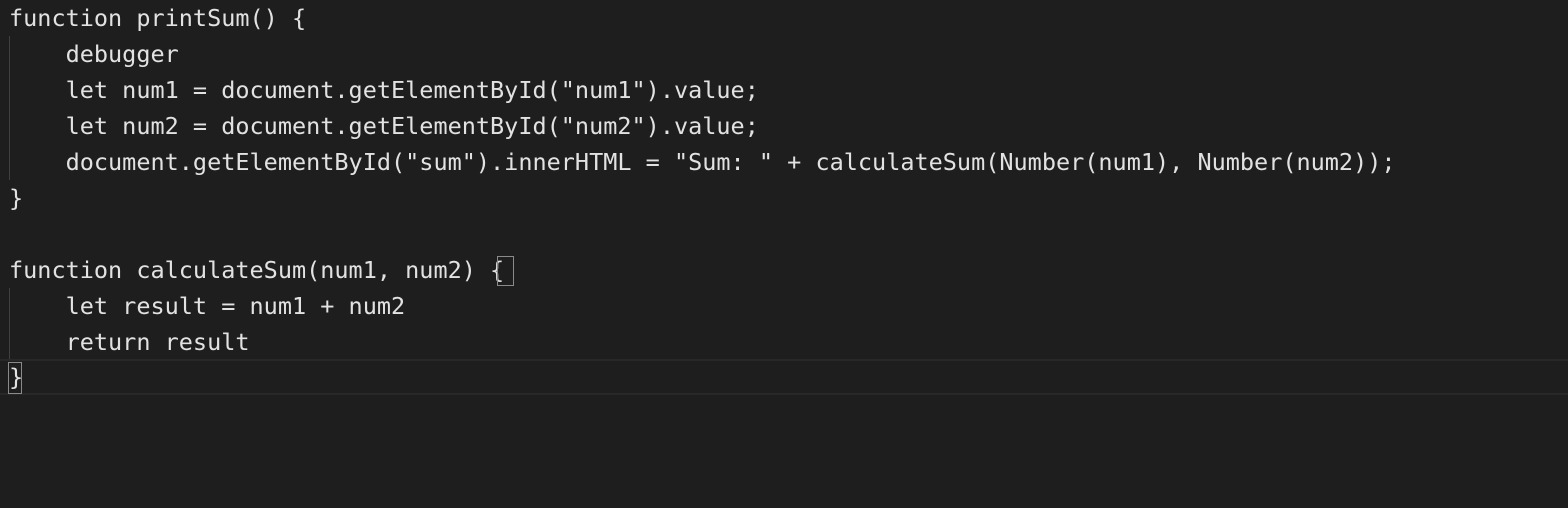 The height and width of the screenshot is (508, 1568). Describe the element at coordinates (129, 342) in the screenshot. I see `code-line-text: return result` at that location.